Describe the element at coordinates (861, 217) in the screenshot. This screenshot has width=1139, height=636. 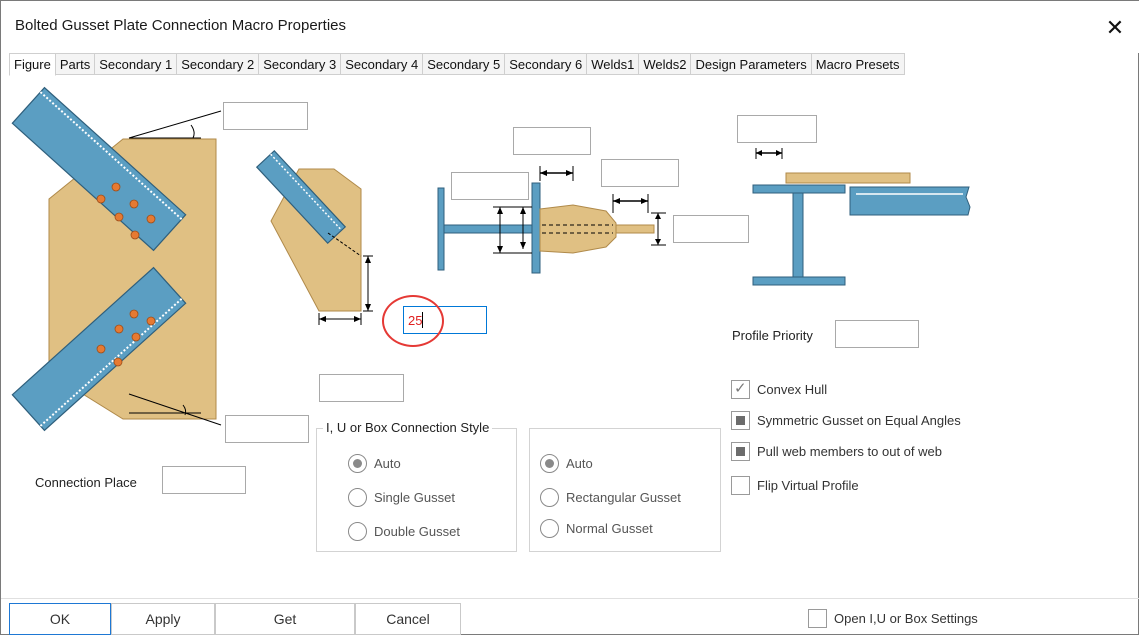
I see `i-beam-profile` at that location.